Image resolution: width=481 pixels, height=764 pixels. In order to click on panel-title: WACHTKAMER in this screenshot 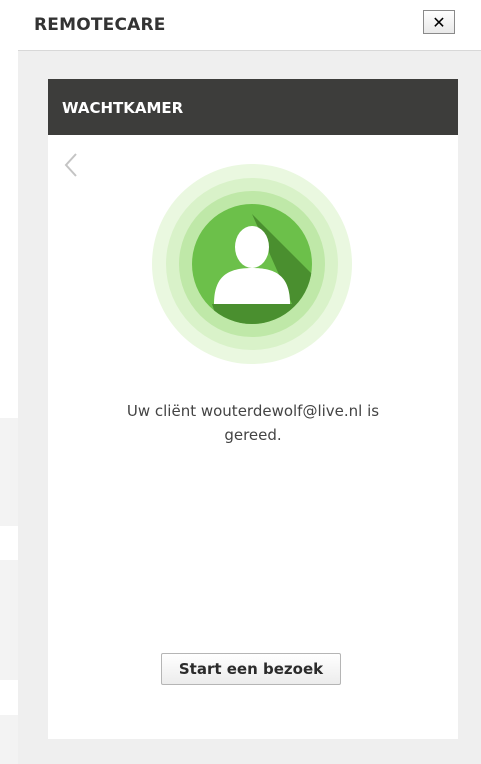, I will do `click(123, 108)`.